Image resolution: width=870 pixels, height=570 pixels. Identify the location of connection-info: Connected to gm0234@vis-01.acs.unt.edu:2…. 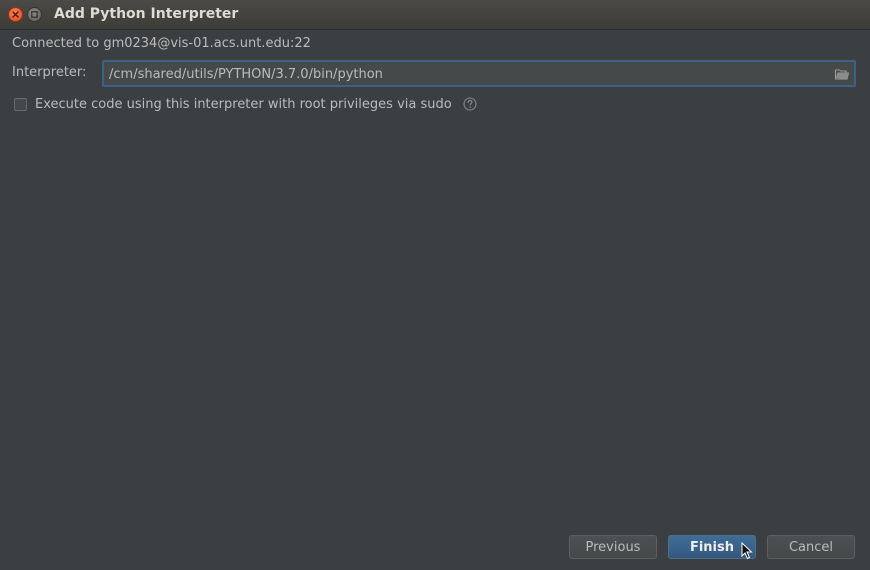
(161, 43).